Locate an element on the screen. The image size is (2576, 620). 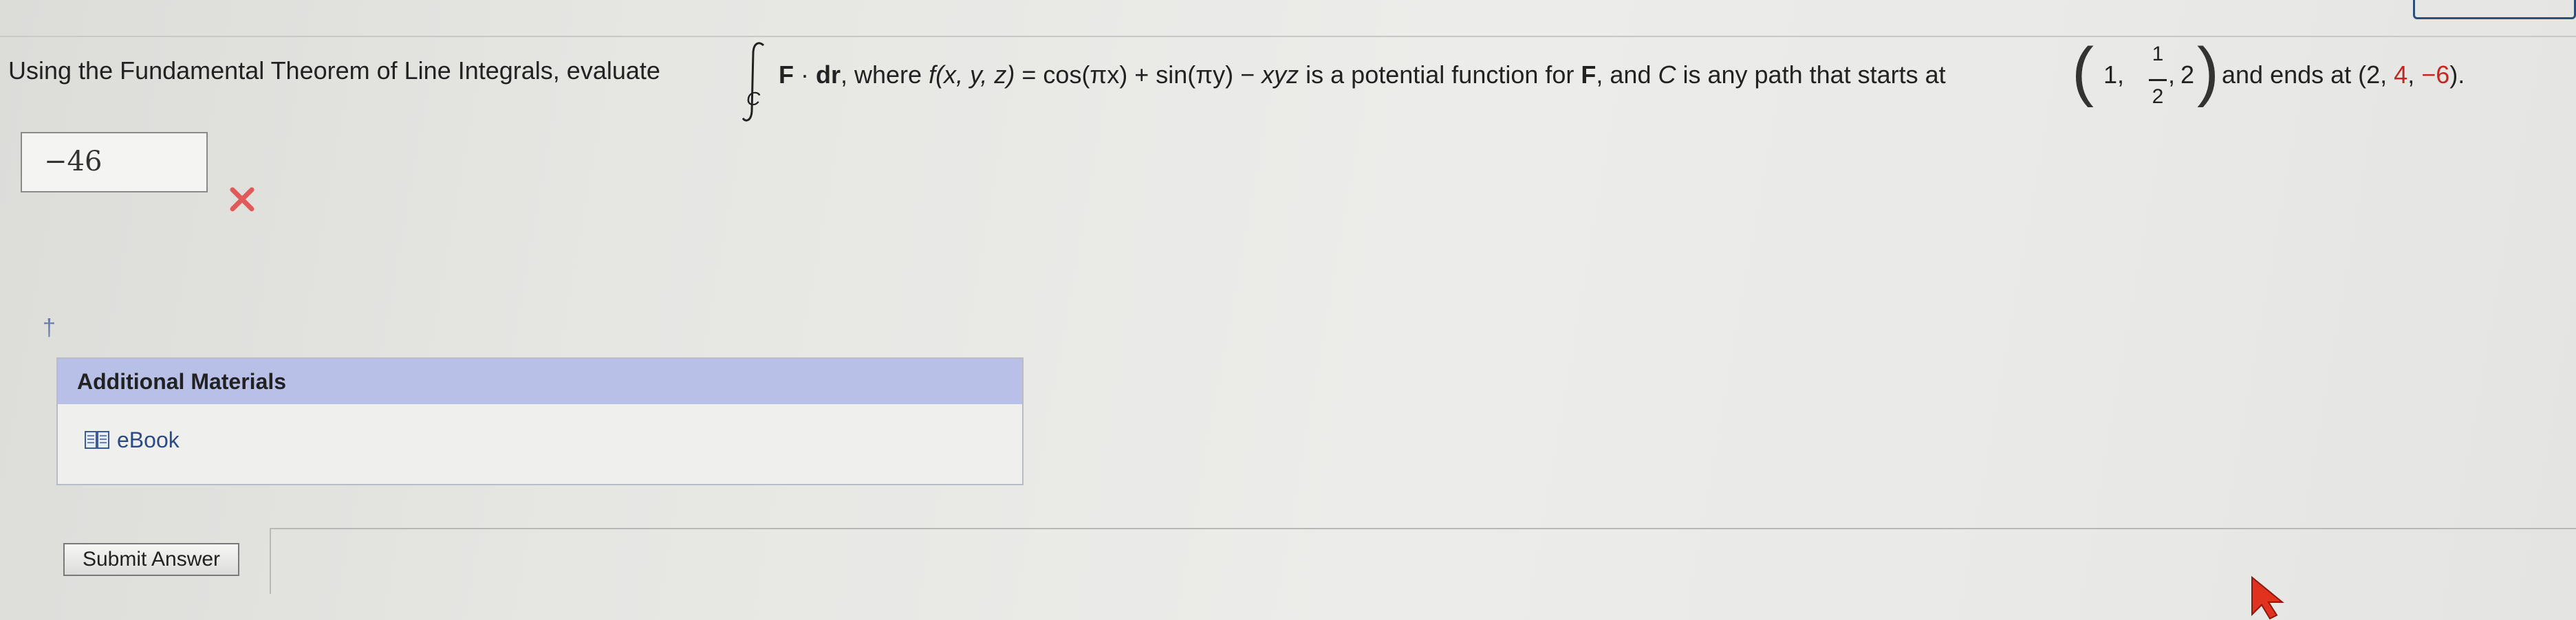
function-f: f(x, y, z) is located at coordinates (972, 74).